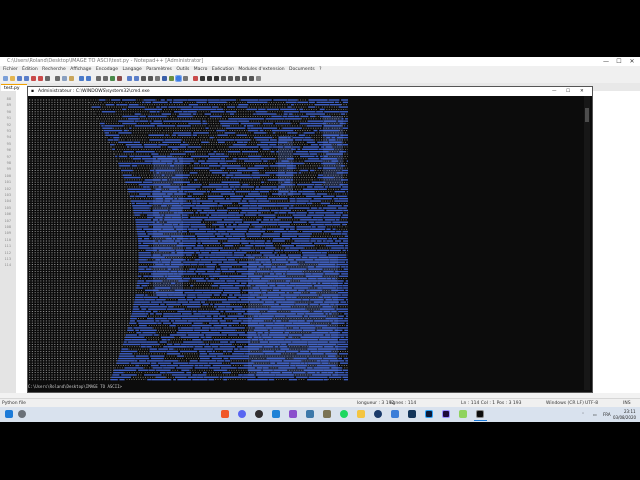 The image size is (640, 480). I want to click on plugin-icon, so click(237, 78).